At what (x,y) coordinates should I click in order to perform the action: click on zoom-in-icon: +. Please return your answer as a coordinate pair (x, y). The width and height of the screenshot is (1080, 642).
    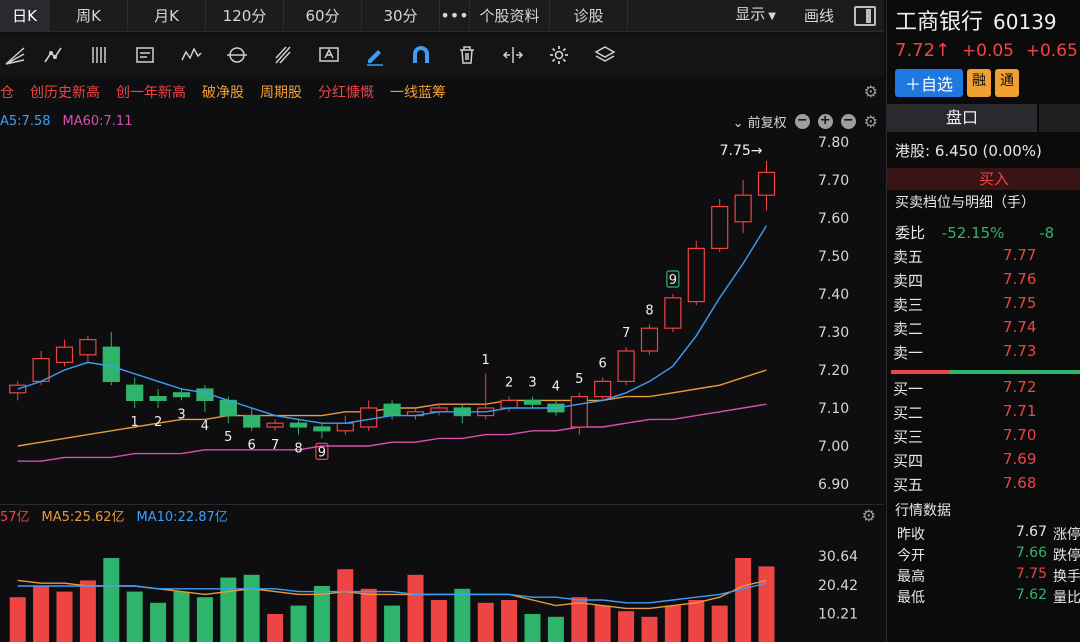
    Looking at the image, I should click on (825, 121).